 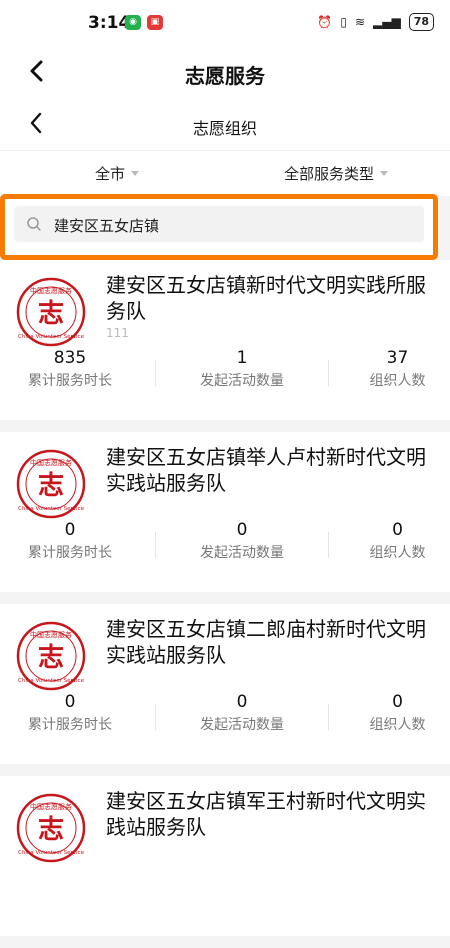 I want to click on organization-subtext: 111, so click(x=117, y=333).